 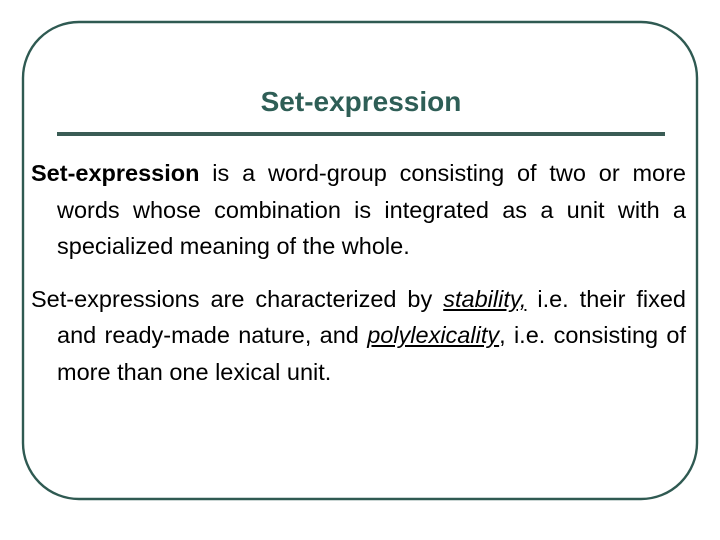 I want to click on title-divider, so click(x=361, y=134).